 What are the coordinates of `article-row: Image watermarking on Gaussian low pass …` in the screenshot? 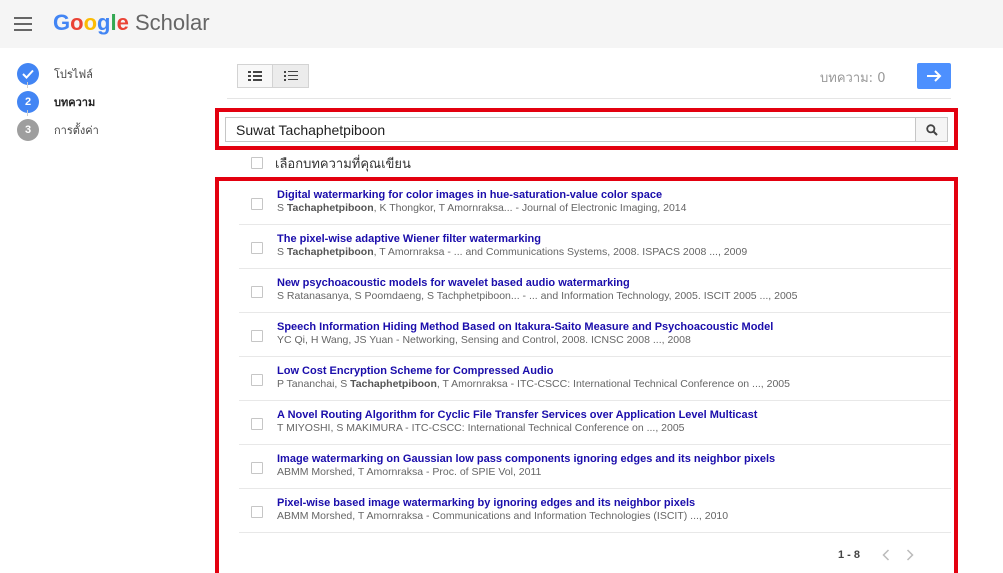 It's located at (595, 467).